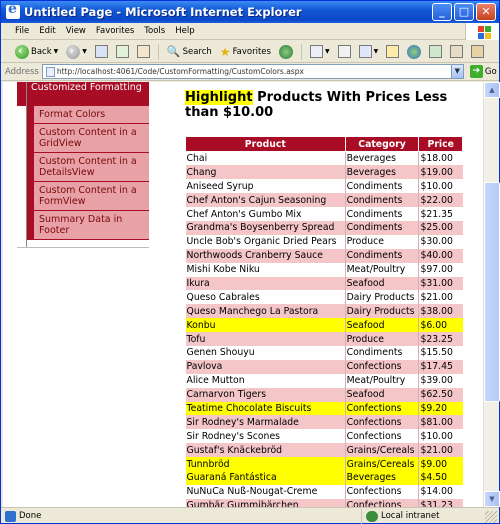 The height and width of the screenshot is (524, 500). Describe the element at coordinates (265, 283) in the screenshot. I see `cell-product: Ikura` at that location.